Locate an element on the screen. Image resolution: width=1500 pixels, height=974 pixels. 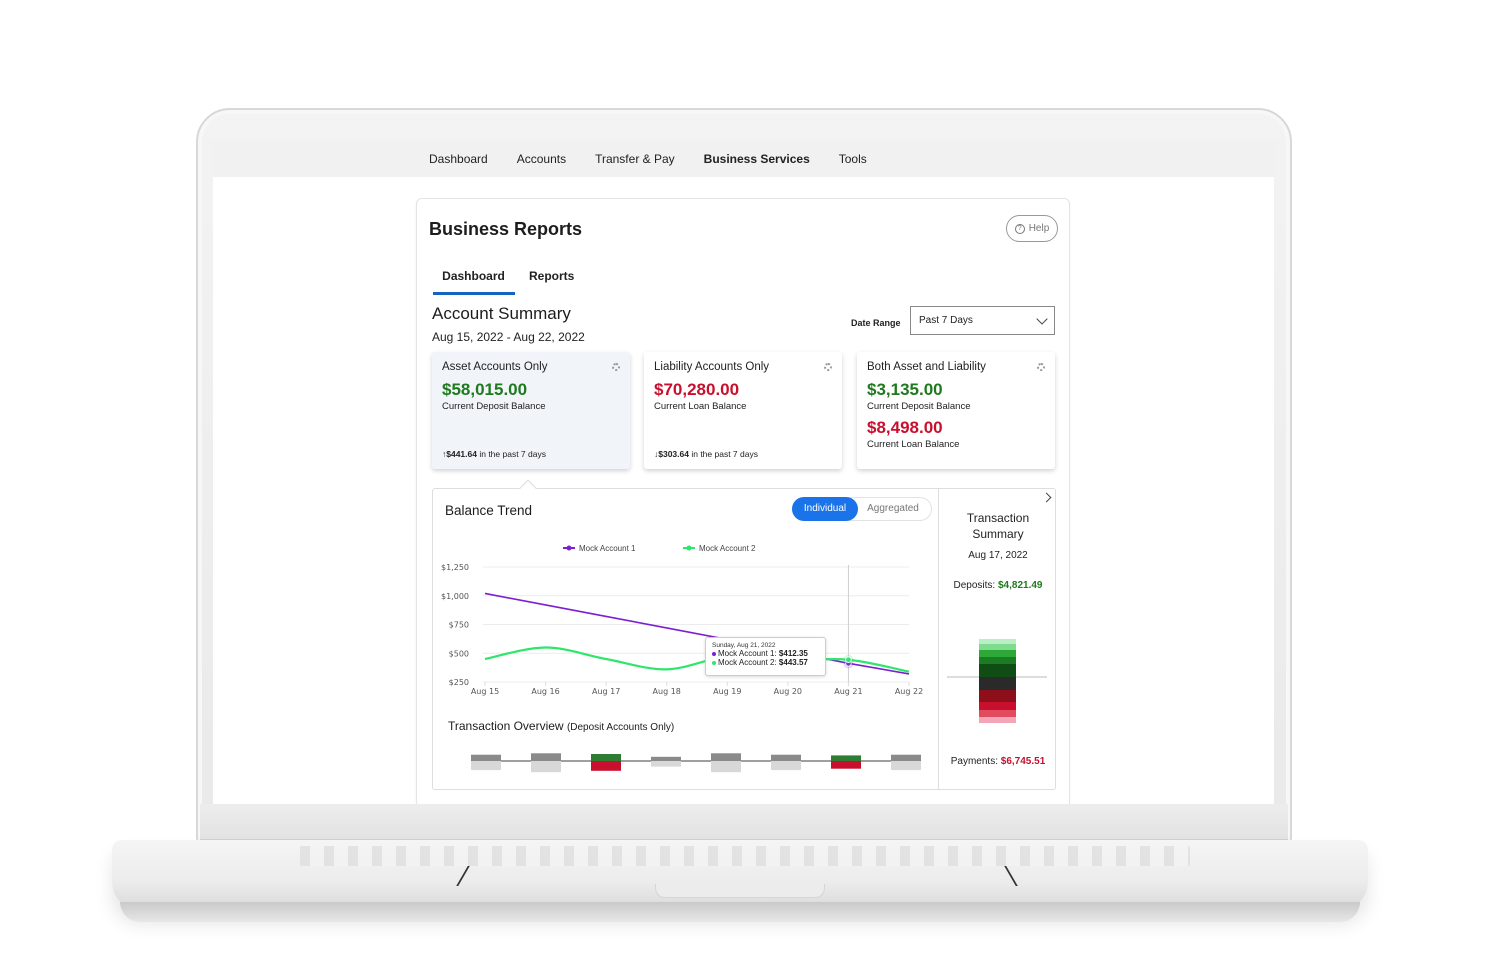
legend-label: Mock Account 2 is located at coordinates (727, 548).